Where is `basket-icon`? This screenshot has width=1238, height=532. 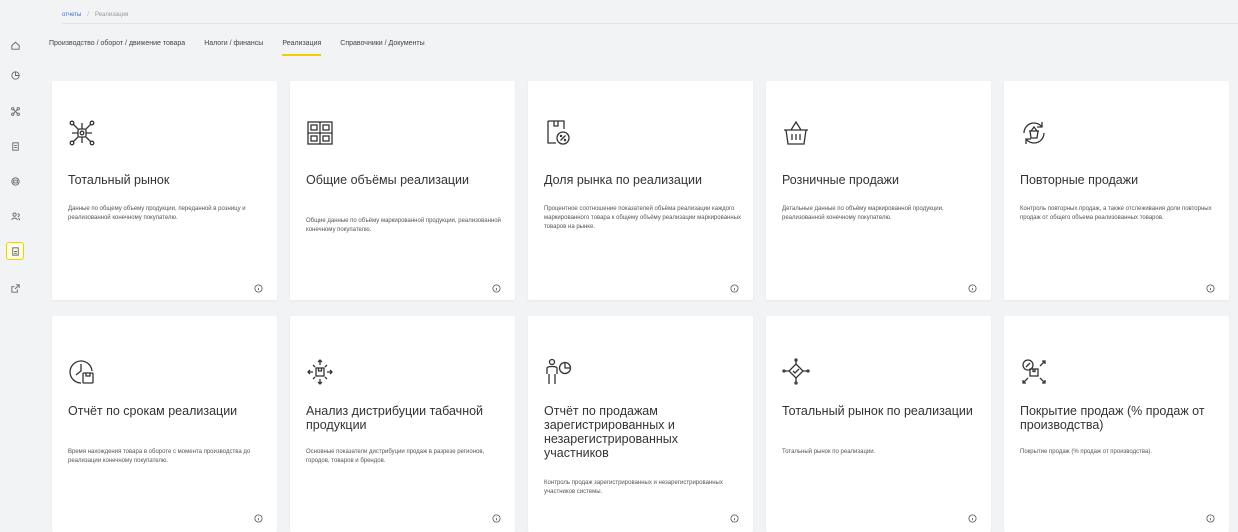
basket-icon is located at coordinates (796, 133).